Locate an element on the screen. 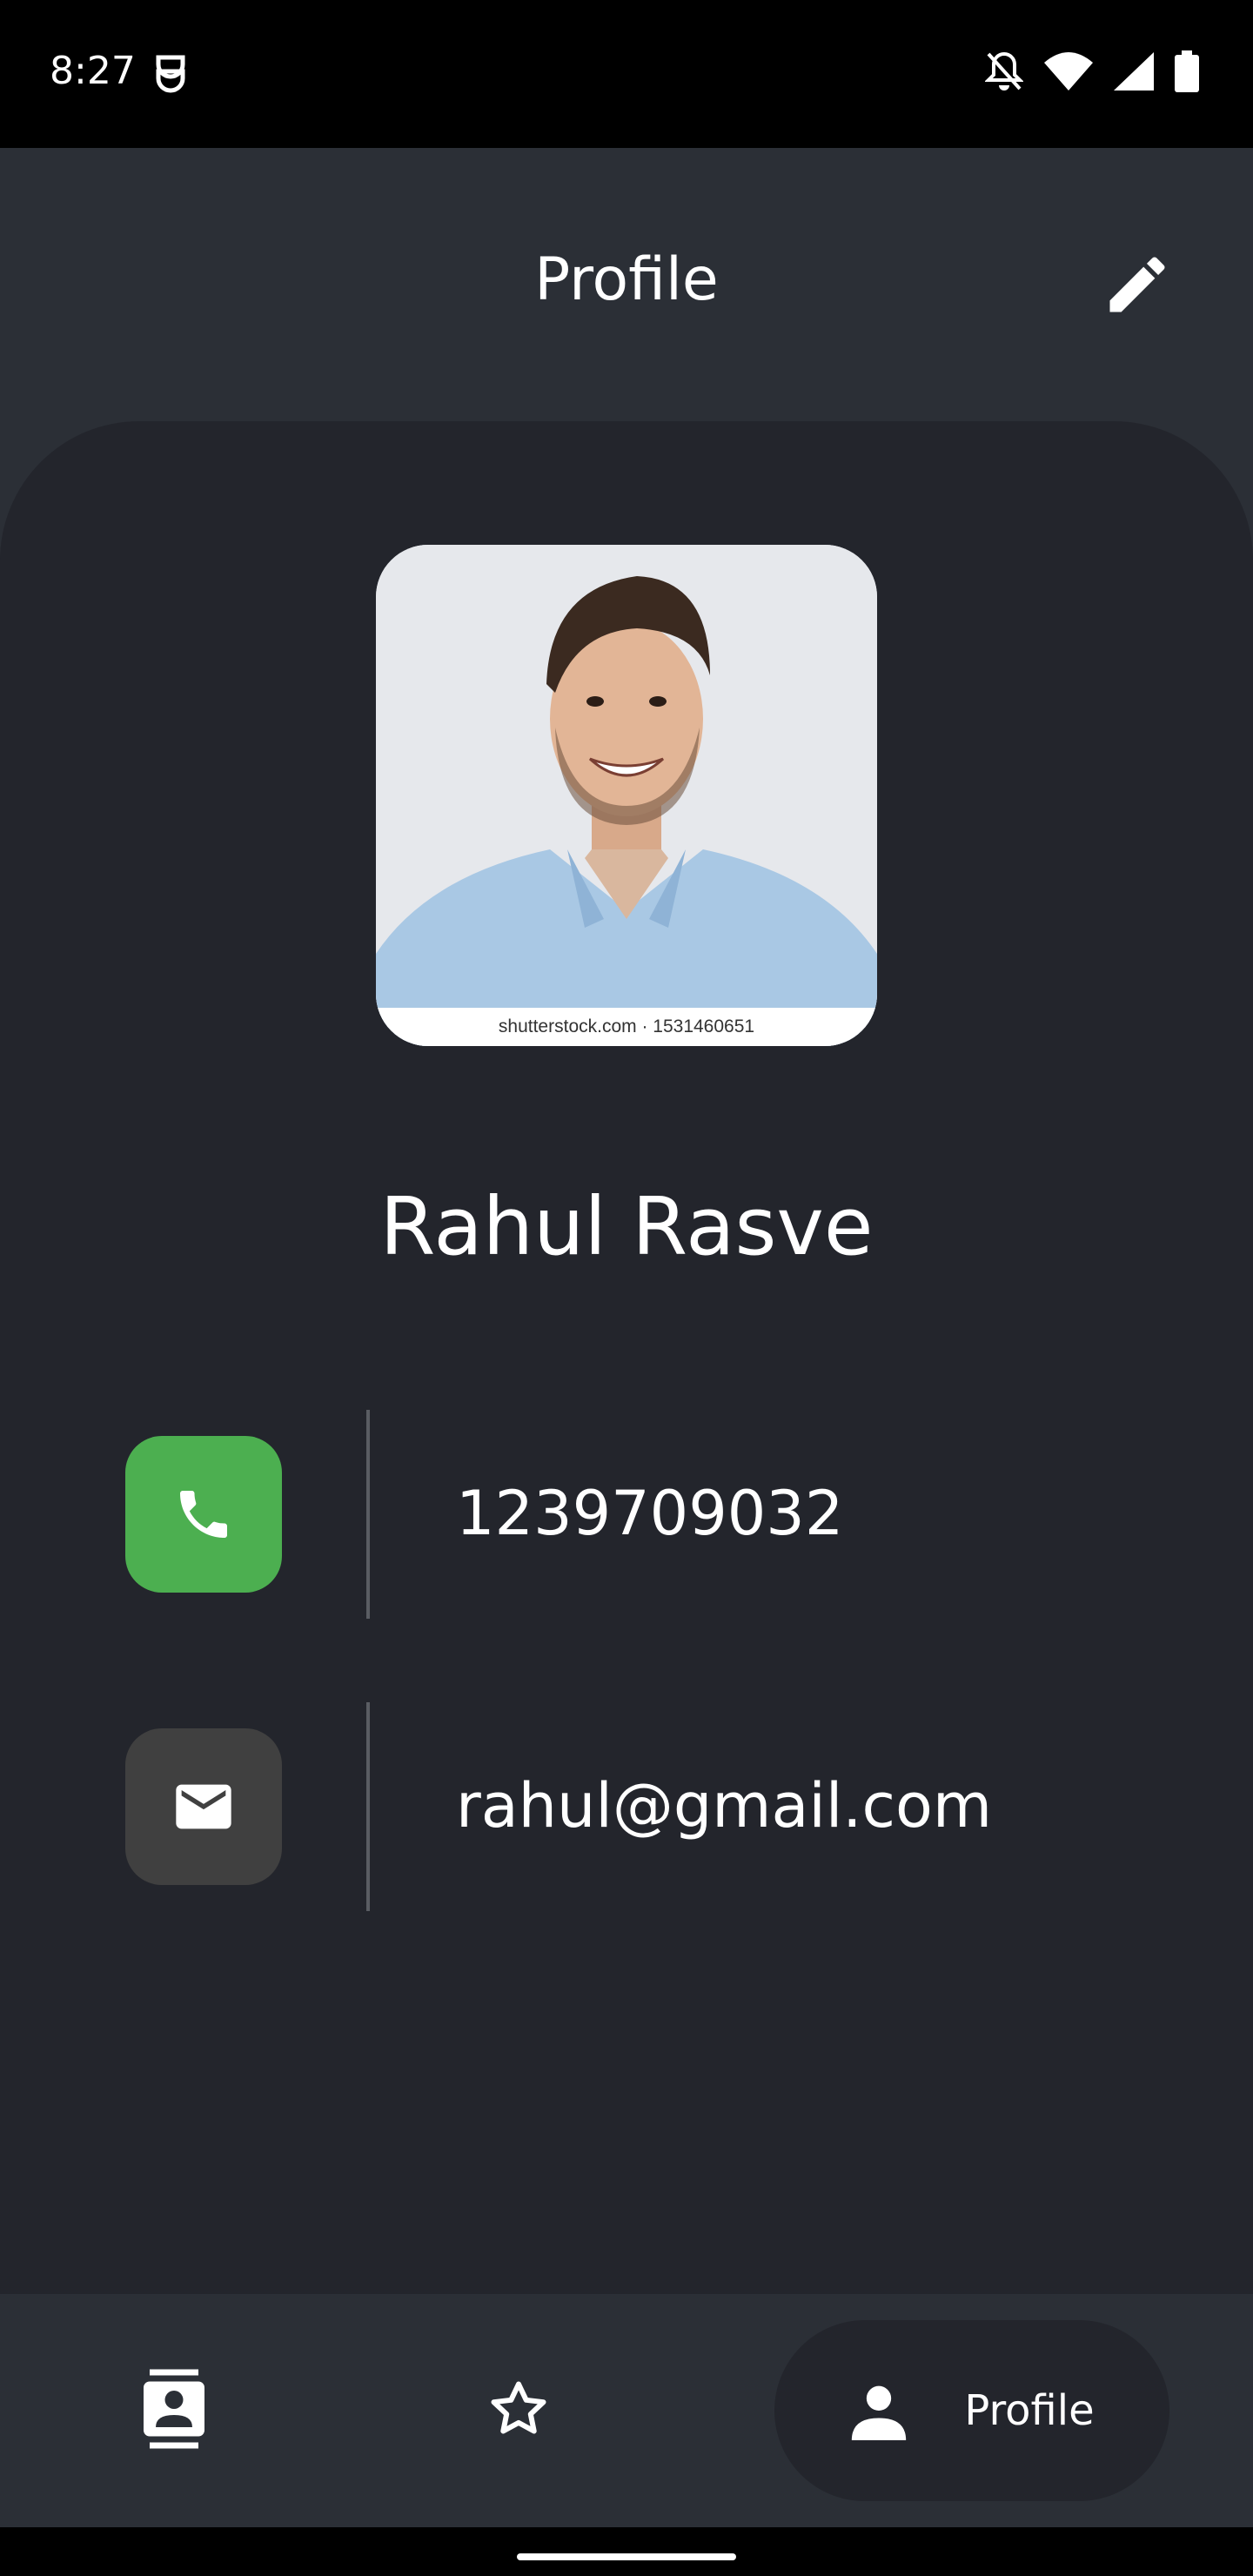  mail-icon is located at coordinates (203, 1806).